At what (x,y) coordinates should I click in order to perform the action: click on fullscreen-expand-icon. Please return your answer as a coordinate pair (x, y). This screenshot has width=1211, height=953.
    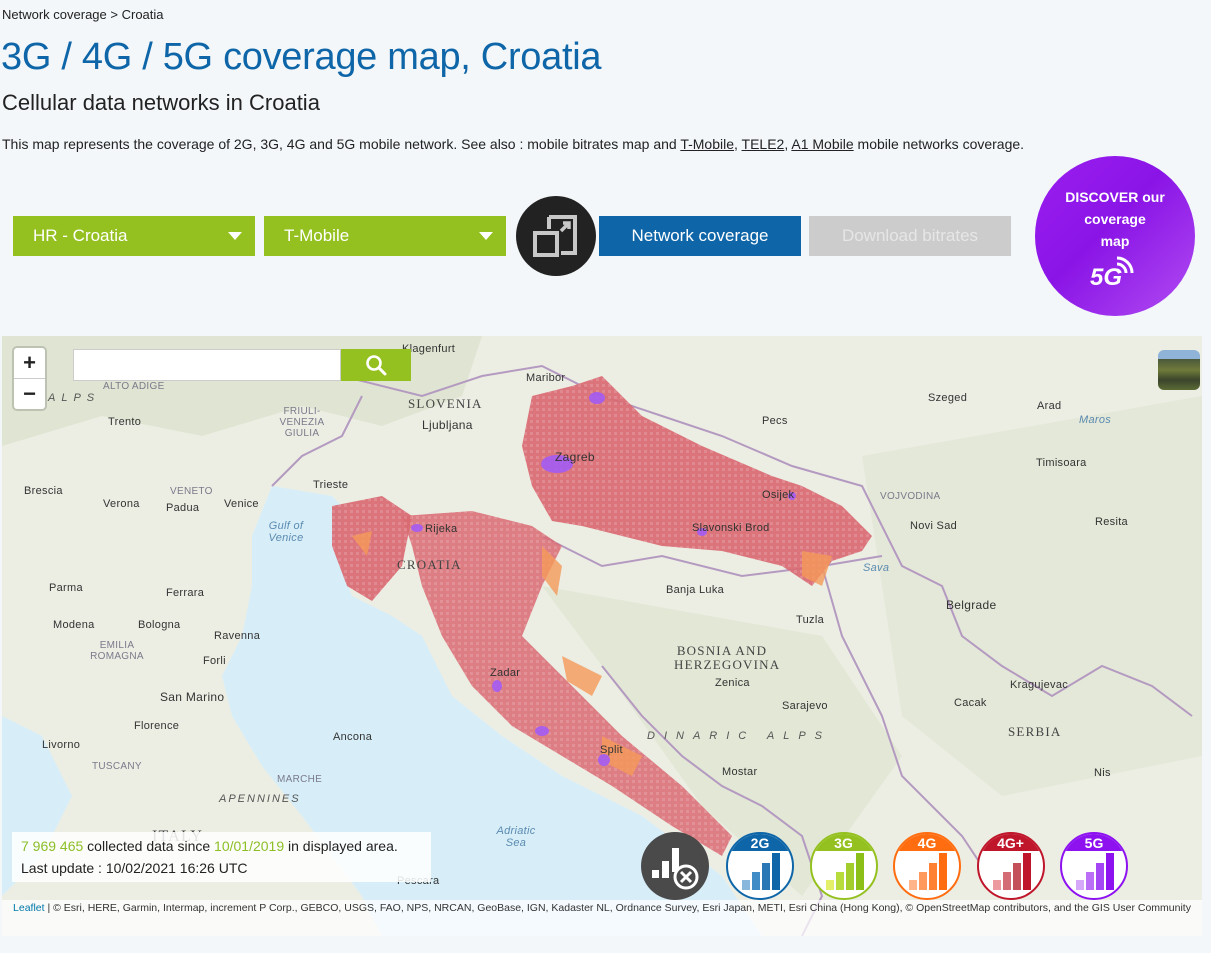
    Looking at the image, I should click on (555, 236).